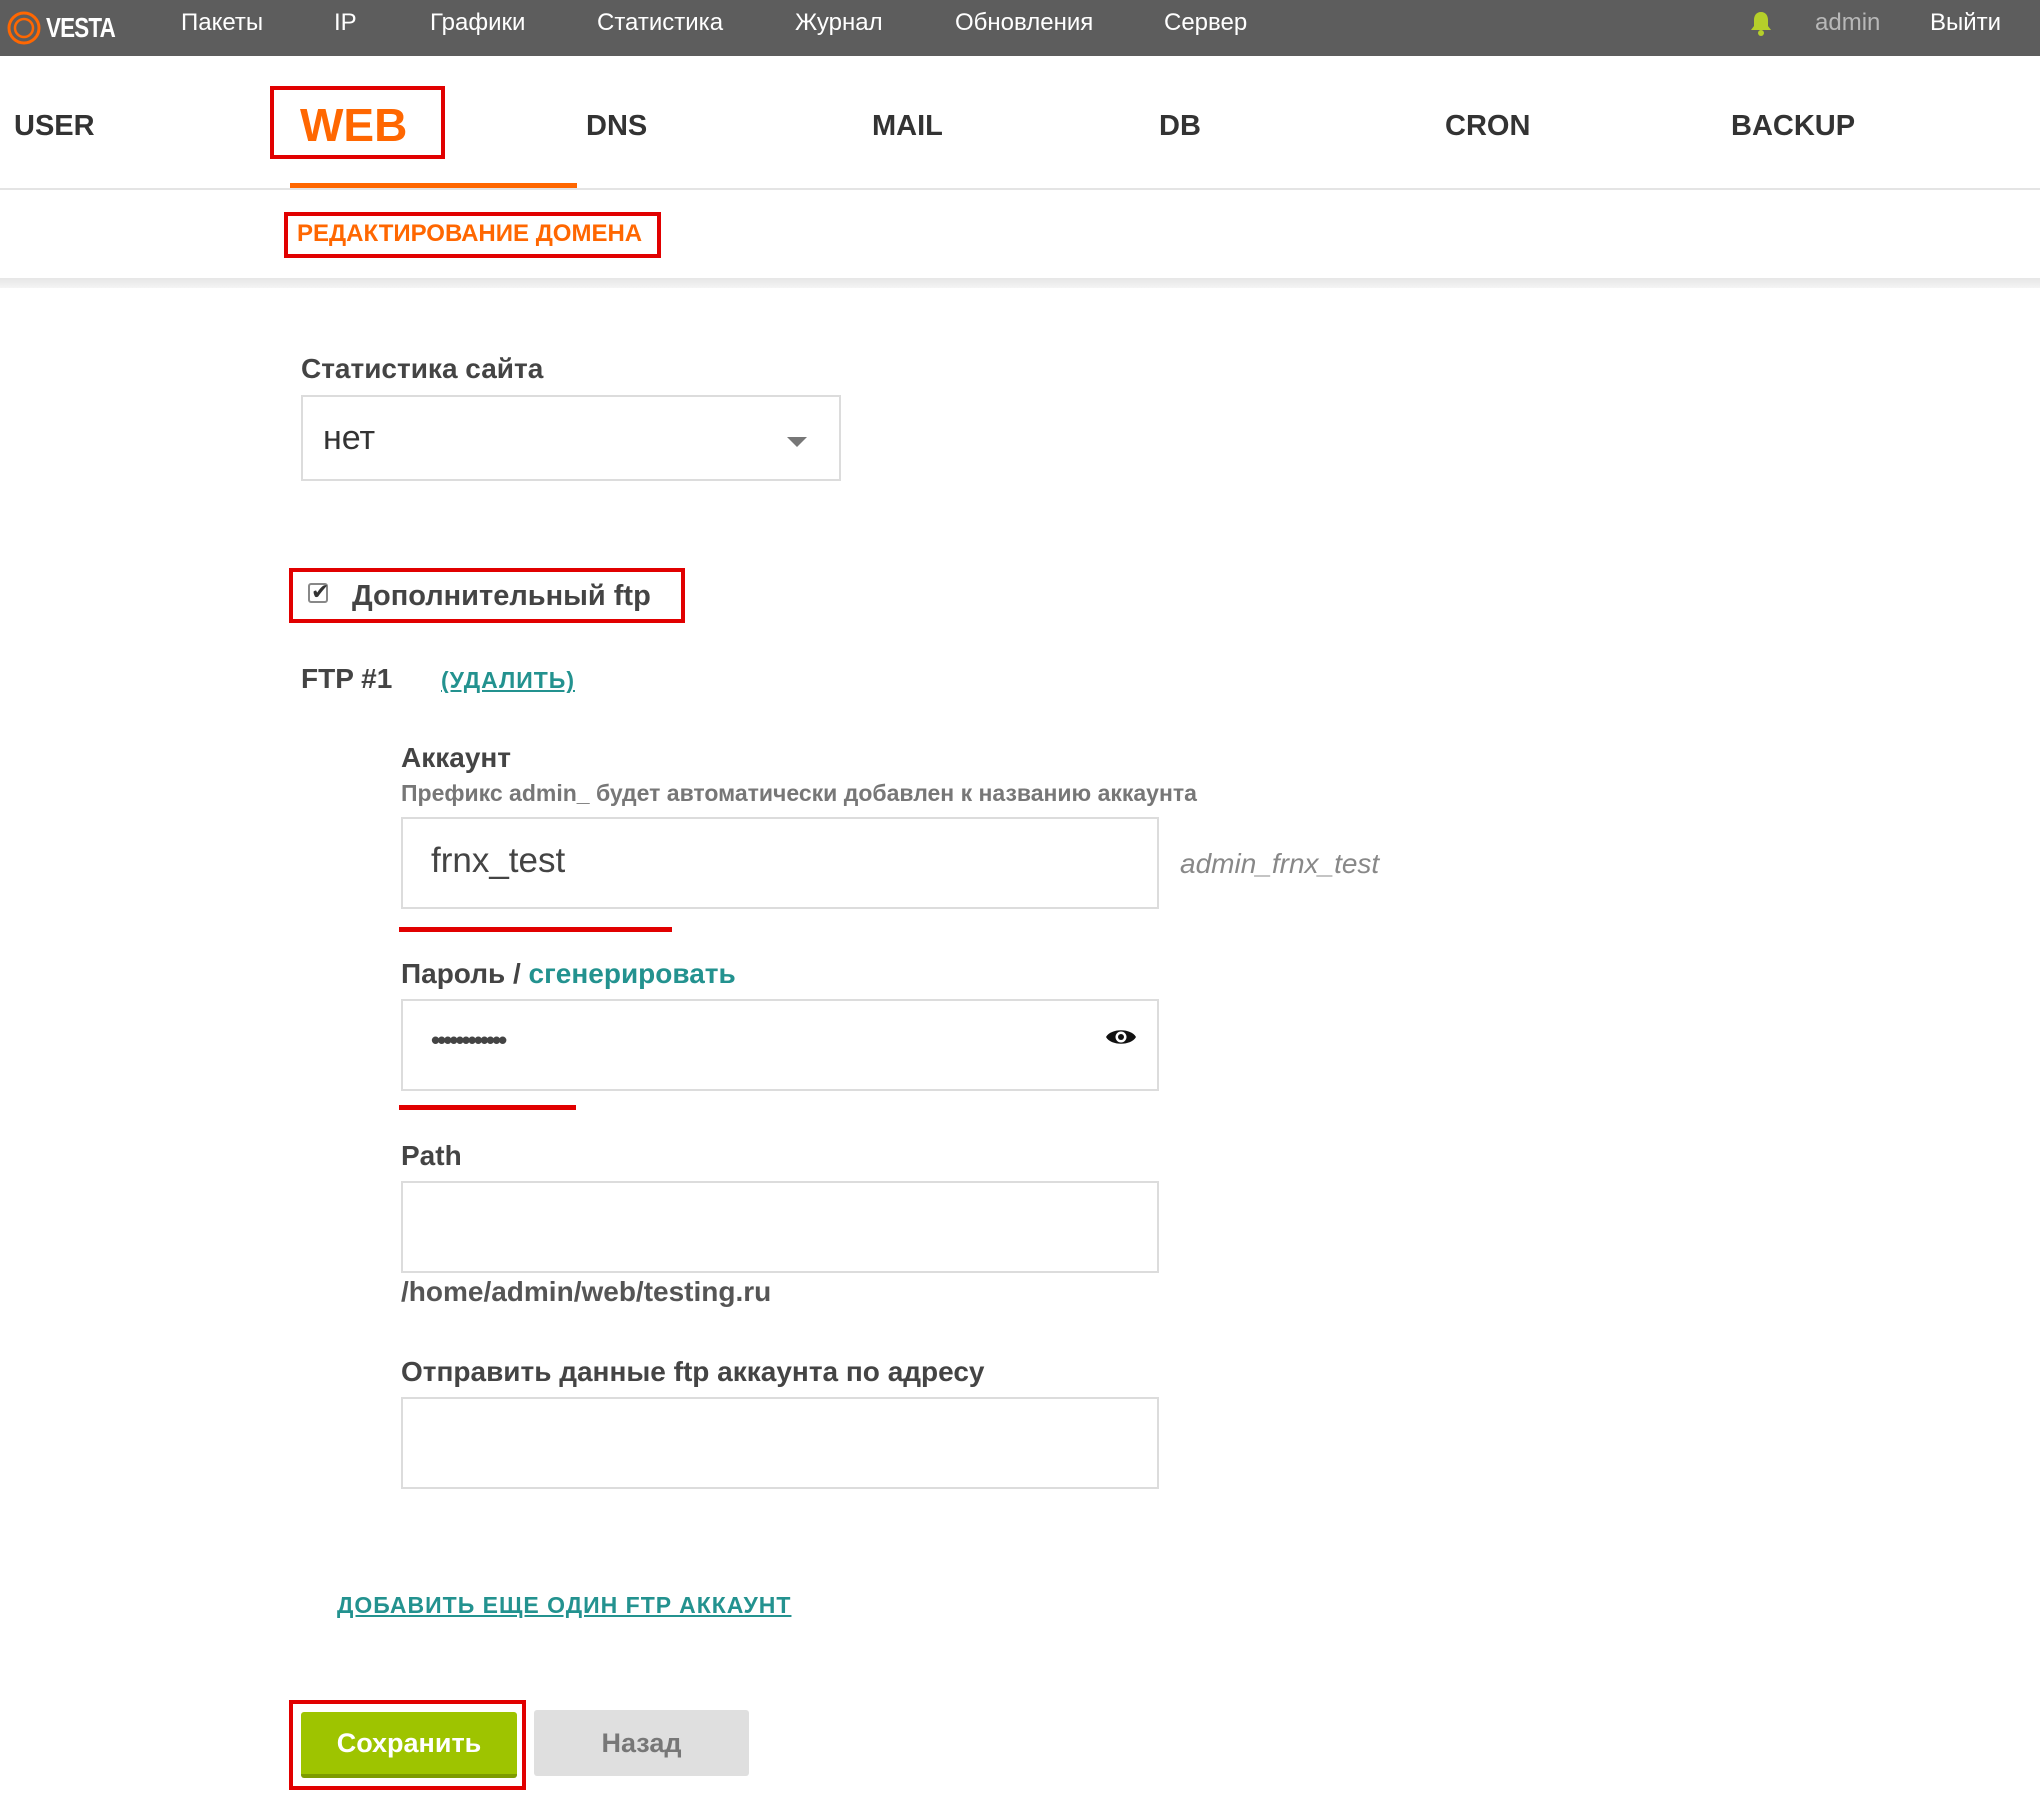 The height and width of the screenshot is (1804, 2040). What do you see at coordinates (780, 1045) in the screenshot?
I see `password-input: ••••••••••••` at bounding box center [780, 1045].